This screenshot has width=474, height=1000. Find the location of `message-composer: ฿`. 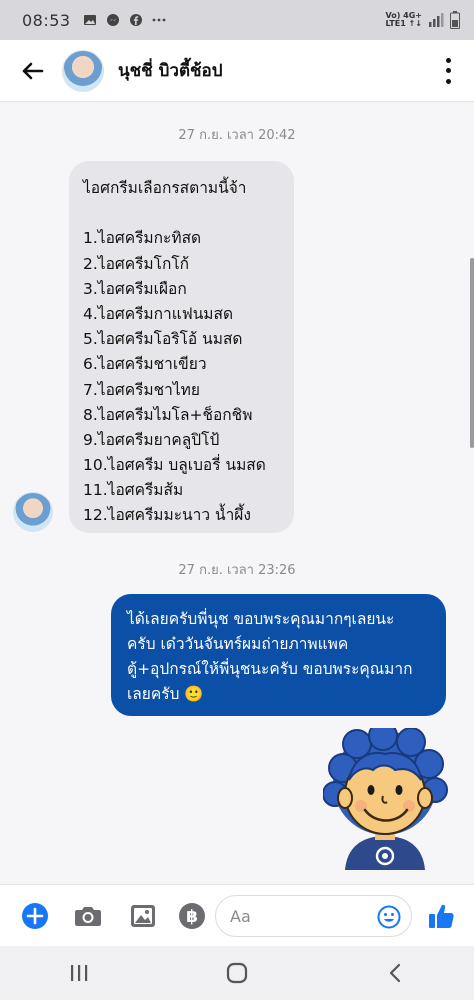

message-composer: ฿ is located at coordinates (237, 915).